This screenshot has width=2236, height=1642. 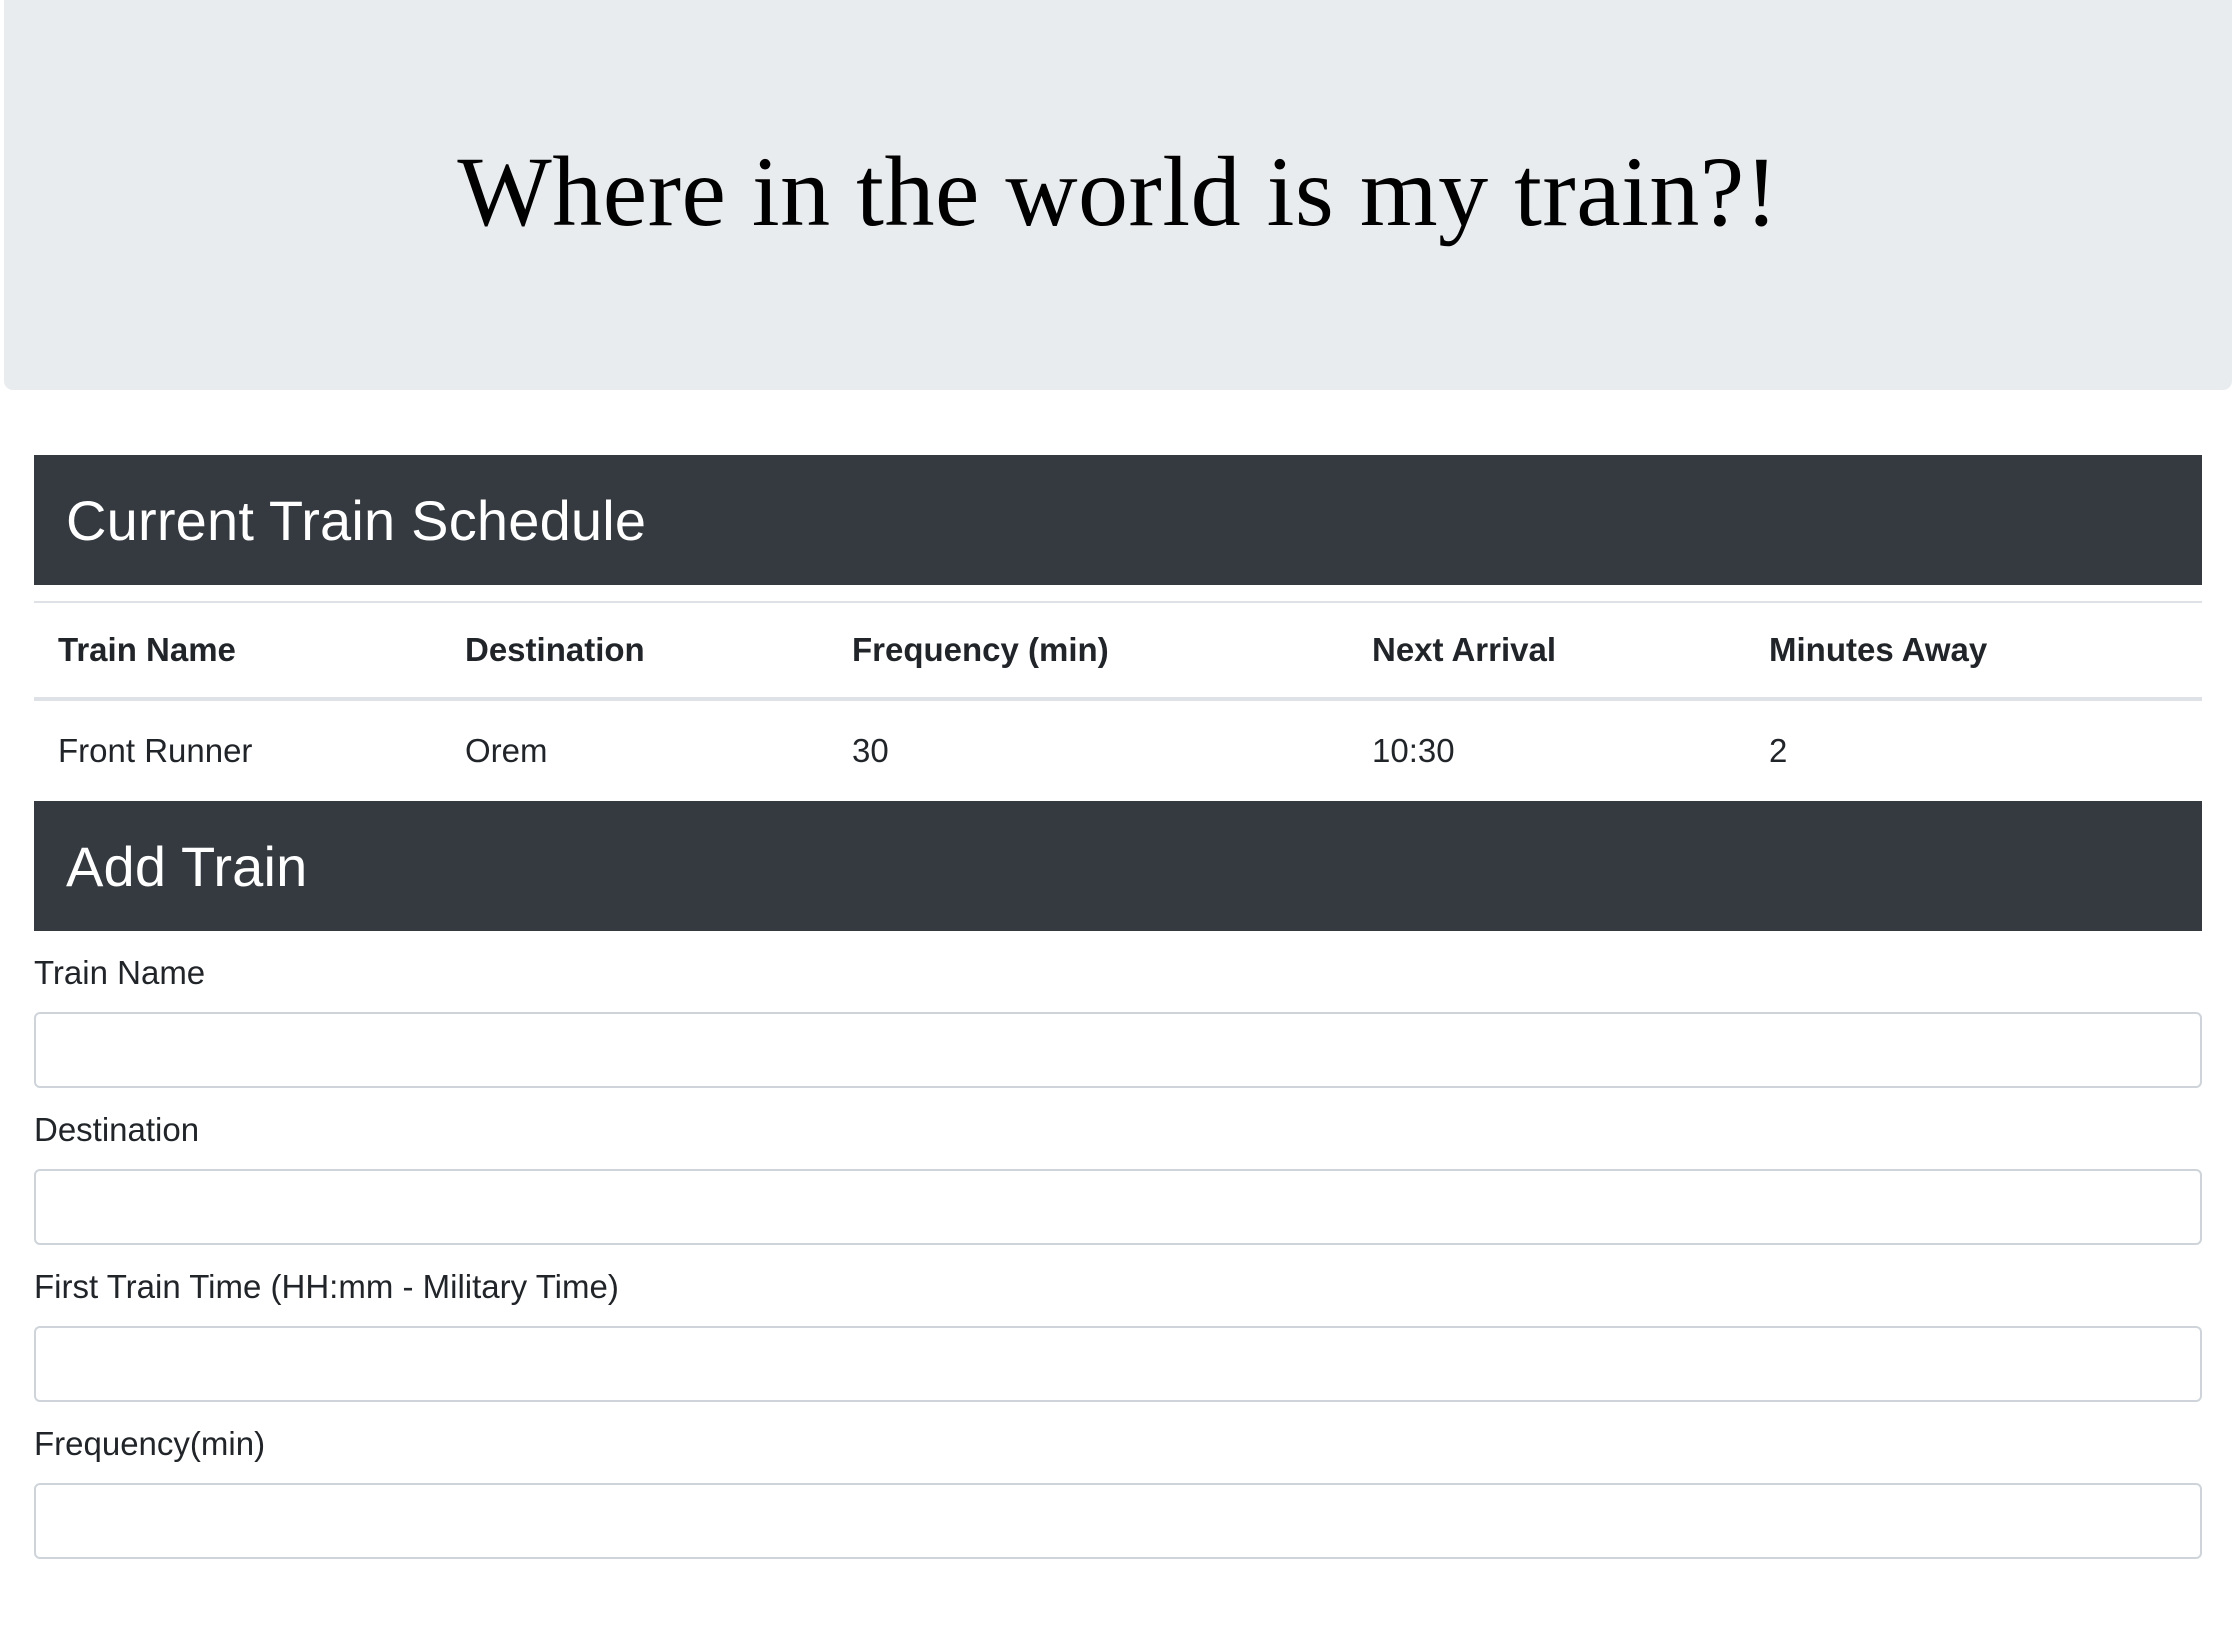 What do you see at coordinates (1118, 1521) in the screenshot?
I see `frequency-input` at bounding box center [1118, 1521].